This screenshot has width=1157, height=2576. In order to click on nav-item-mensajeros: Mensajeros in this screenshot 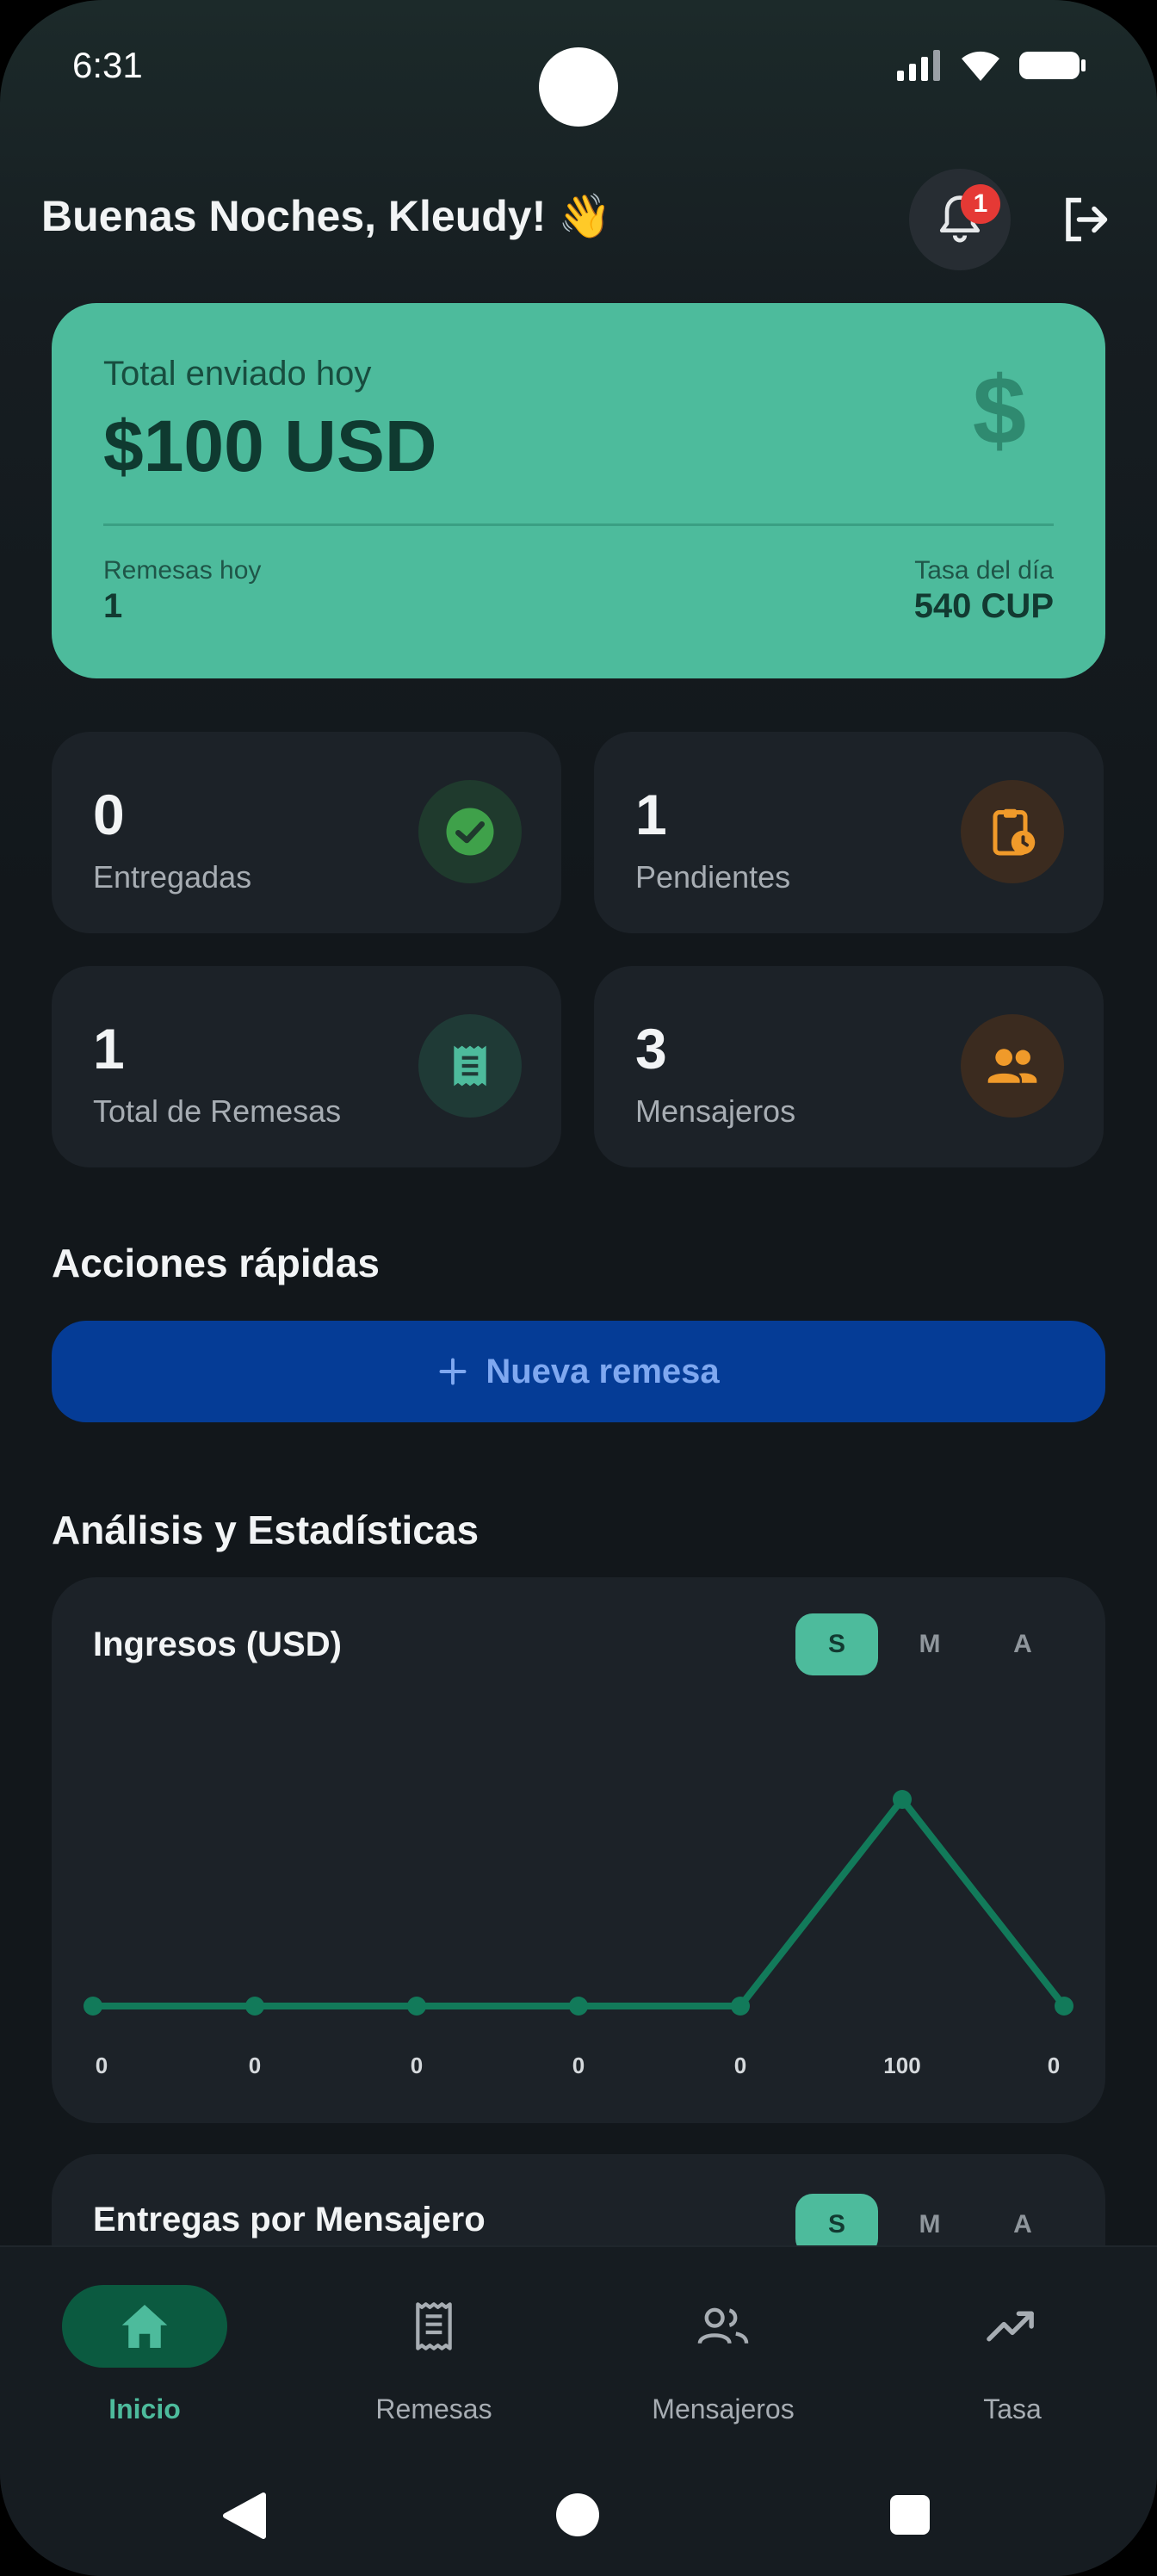, I will do `click(723, 2352)`.